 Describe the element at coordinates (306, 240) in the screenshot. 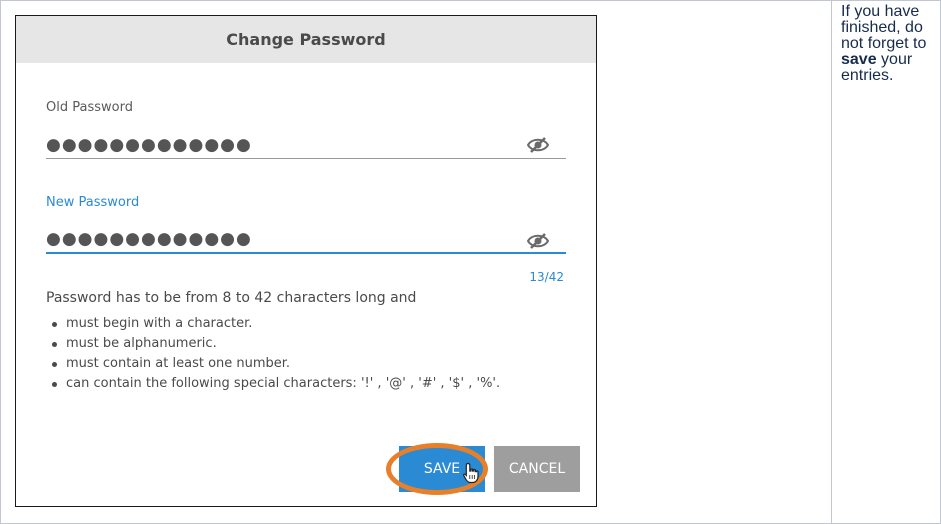

I see `new-password-input` at that location.